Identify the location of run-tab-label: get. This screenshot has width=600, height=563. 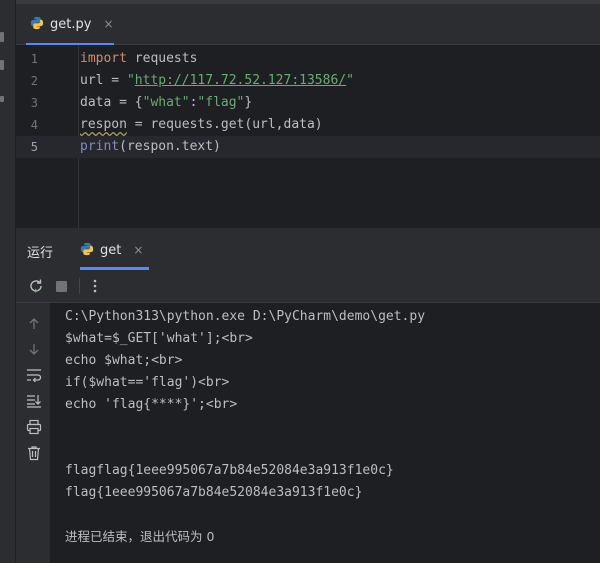
(111, 250).